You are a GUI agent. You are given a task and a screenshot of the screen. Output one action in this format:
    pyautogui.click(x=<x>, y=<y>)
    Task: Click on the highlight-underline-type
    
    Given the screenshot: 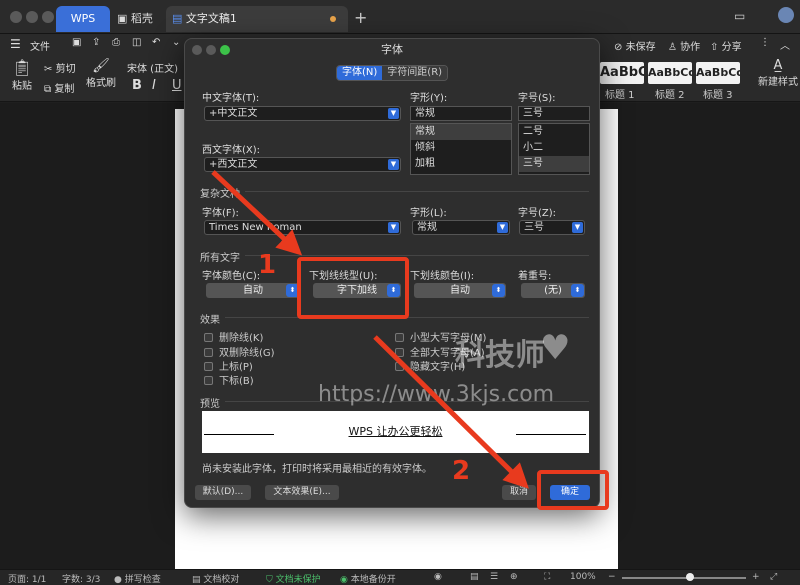 What is the action you would take?
    pyautogui.click(x=353, y=288)
    